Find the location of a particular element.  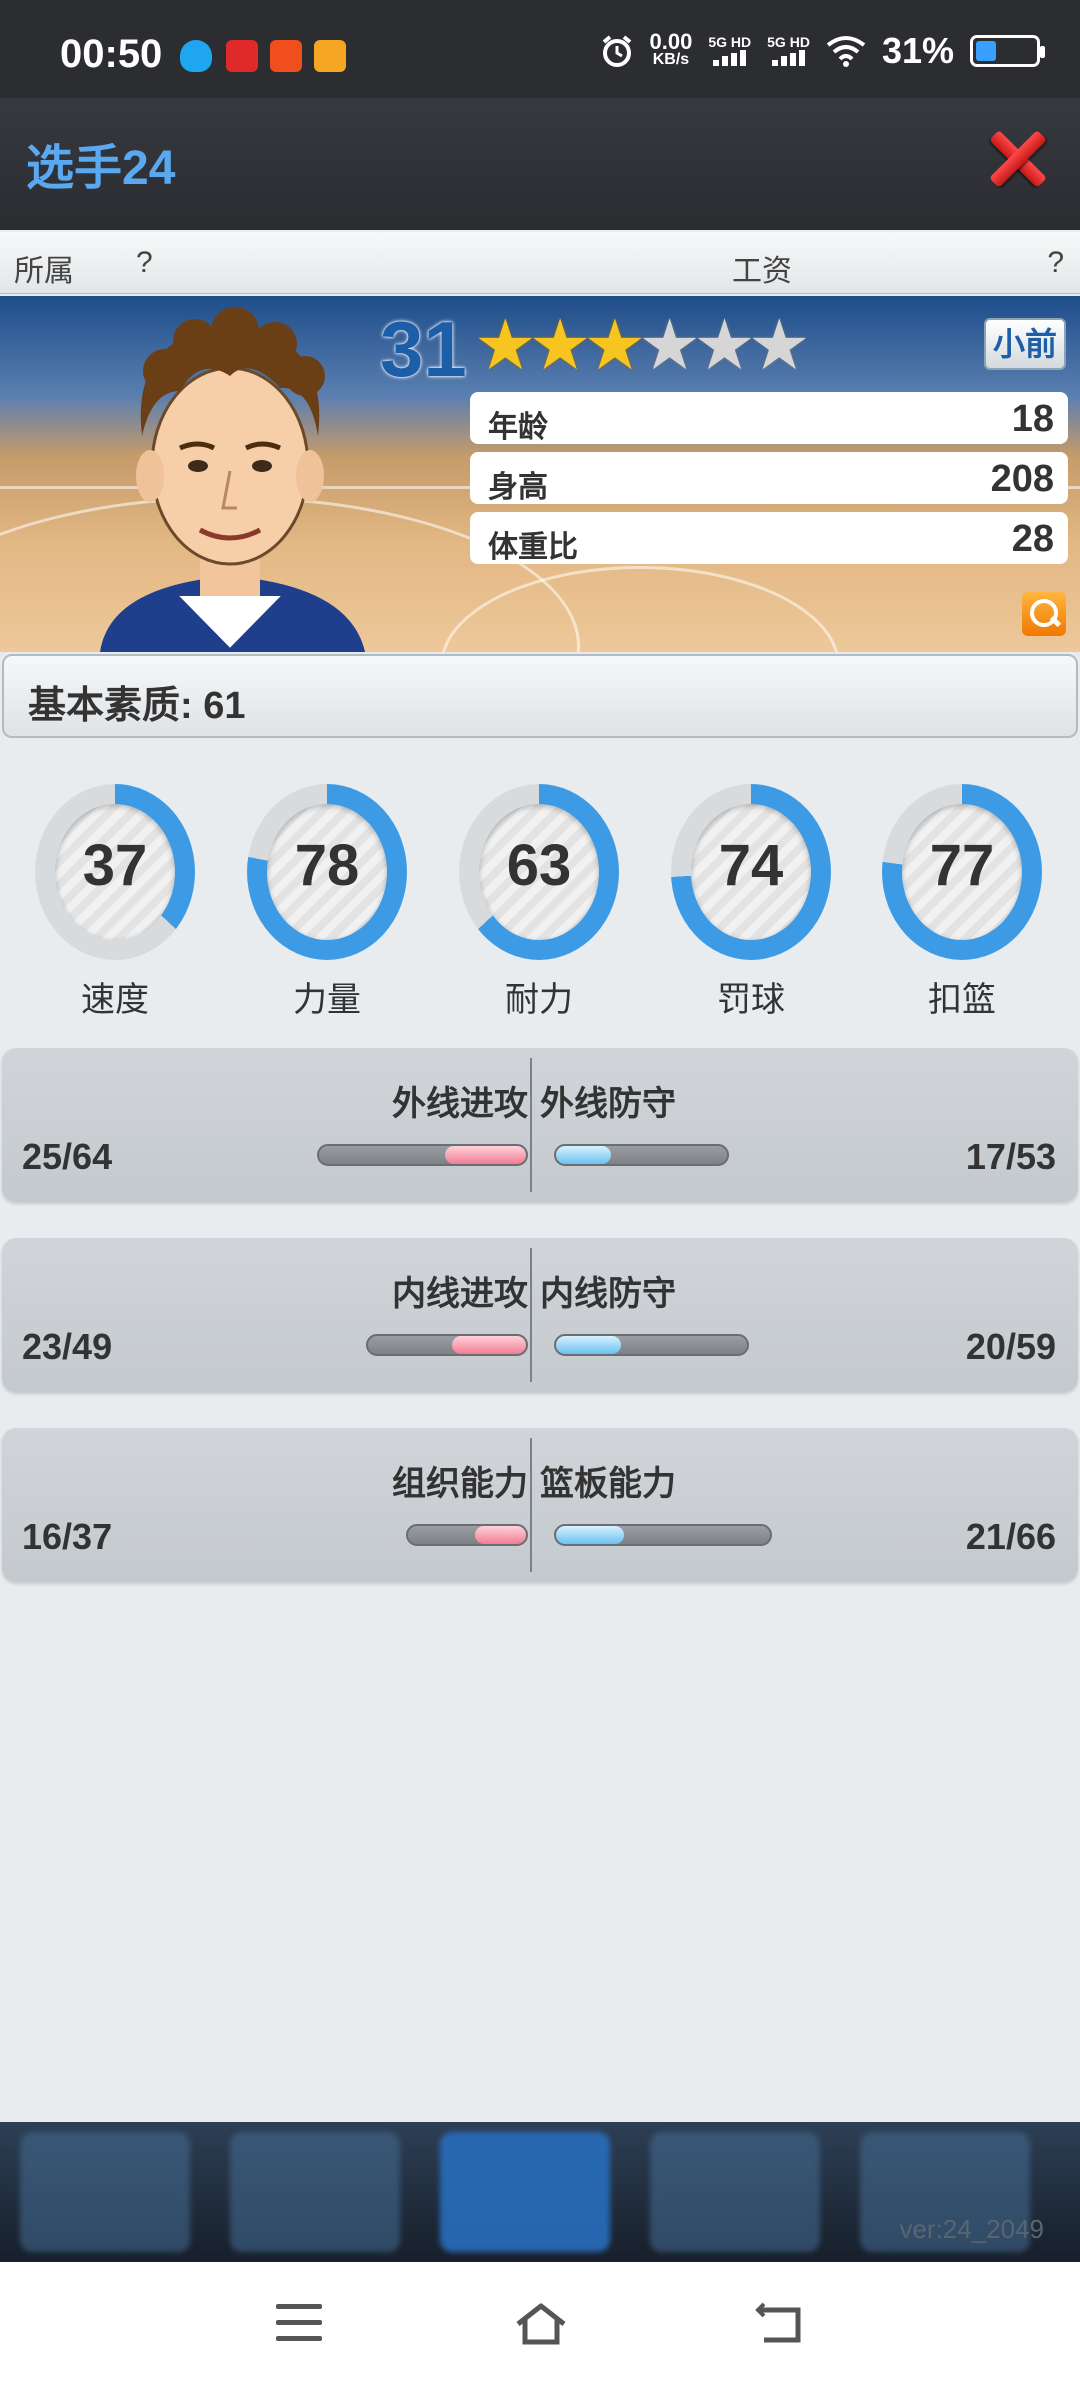

net-speed-value: 0.00 is located at coordinates (671, 41).